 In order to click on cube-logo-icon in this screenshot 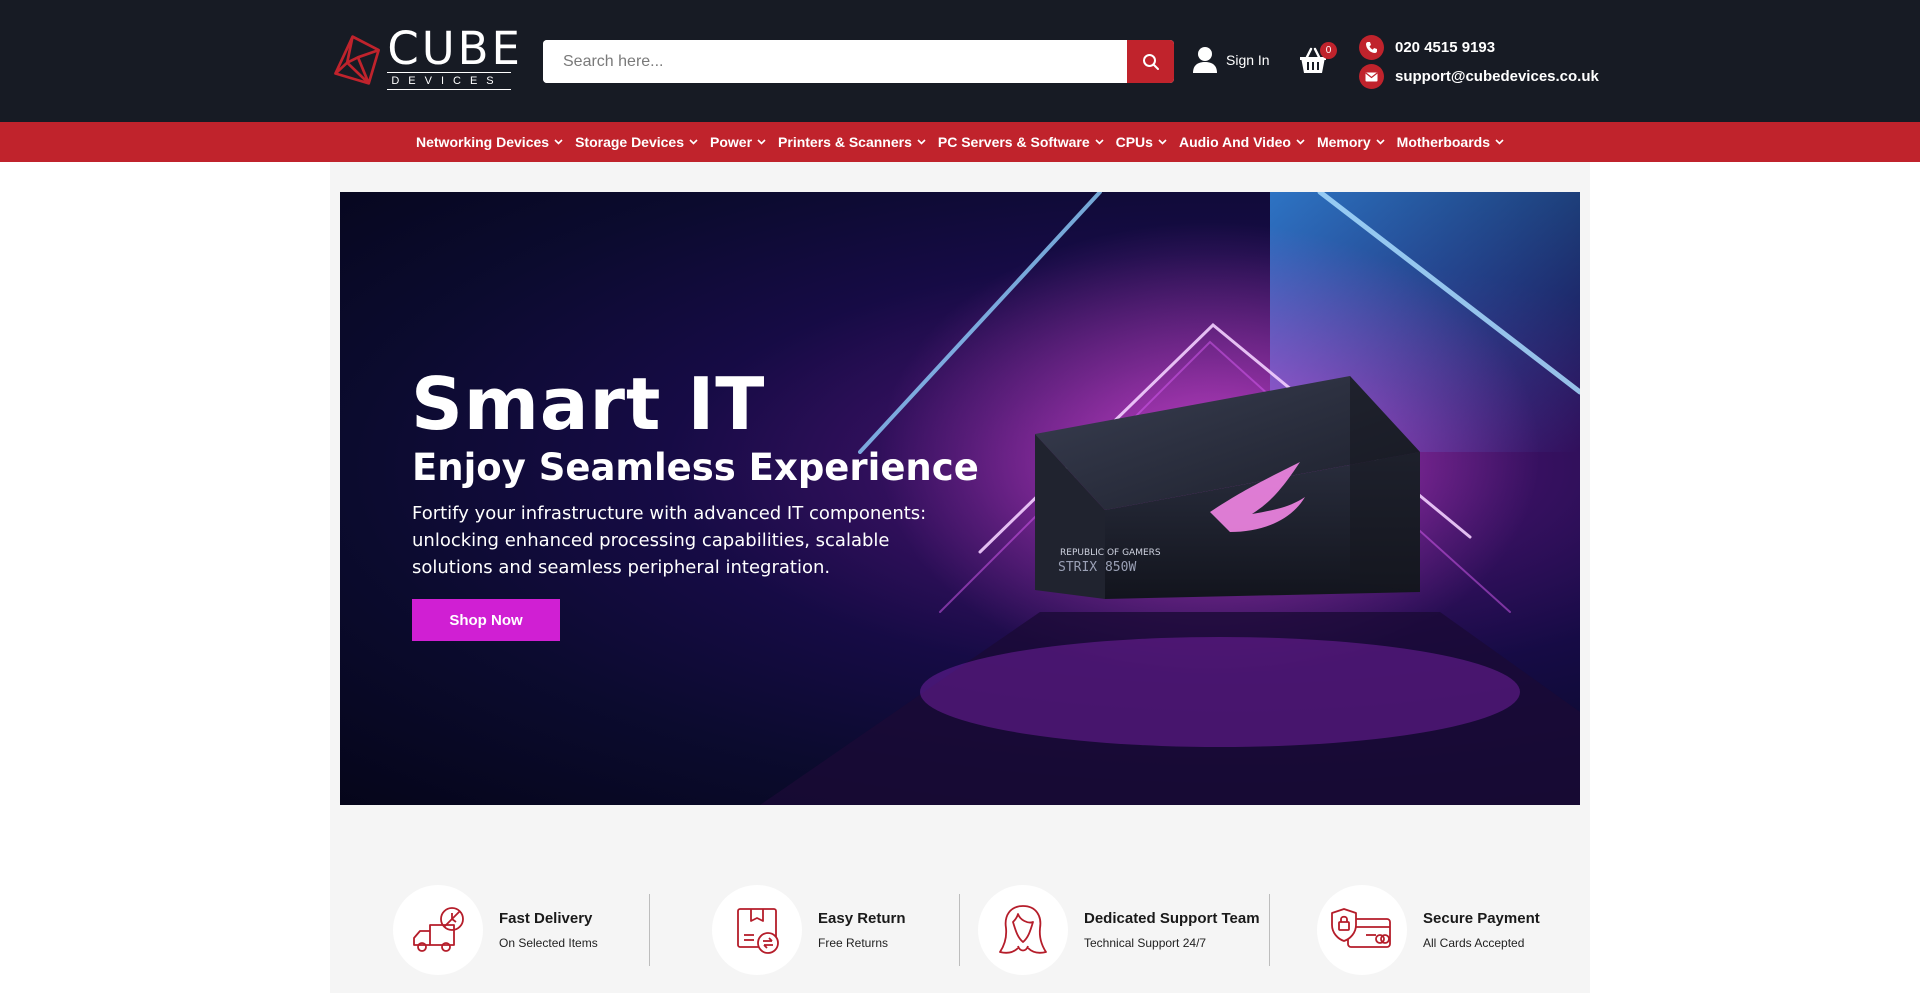, I will do `click(357, 60)`.